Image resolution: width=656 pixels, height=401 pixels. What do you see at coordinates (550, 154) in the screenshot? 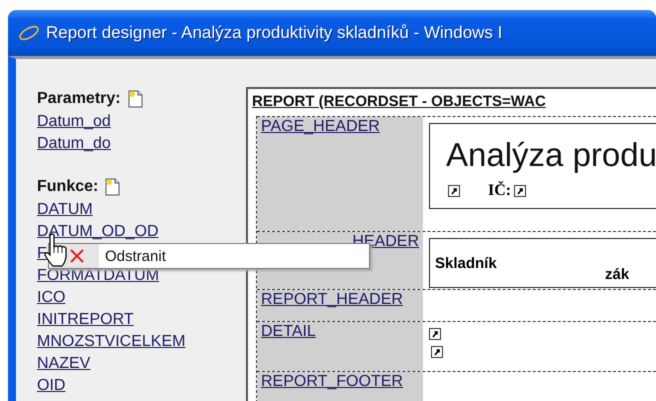
I see `report-heading: Analýza produ` at bounding box center [550, 154].